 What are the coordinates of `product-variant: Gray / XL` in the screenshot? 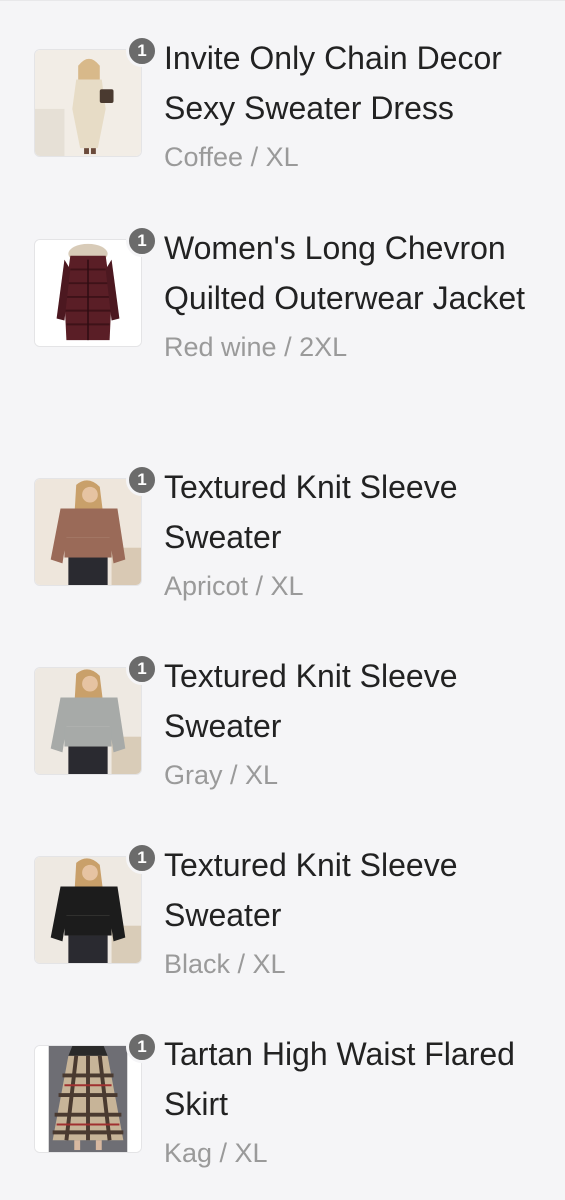 It's located at (221, 775).